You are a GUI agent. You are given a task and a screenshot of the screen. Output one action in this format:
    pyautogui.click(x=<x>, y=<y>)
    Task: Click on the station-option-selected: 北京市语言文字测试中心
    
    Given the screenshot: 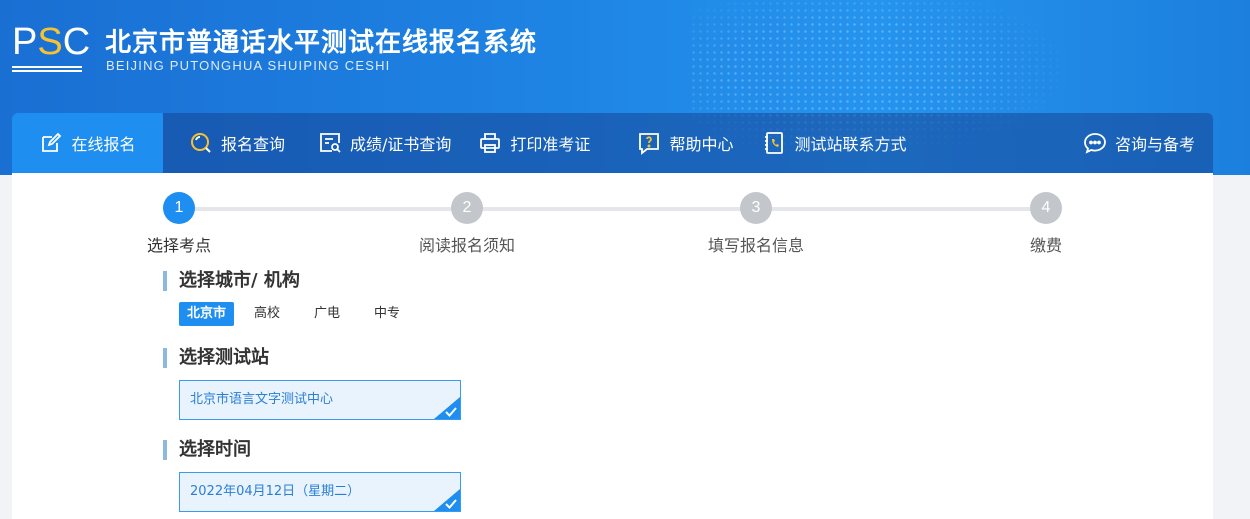 What is the action you would take?
    pyautogui.click(x=320, y=400)
    